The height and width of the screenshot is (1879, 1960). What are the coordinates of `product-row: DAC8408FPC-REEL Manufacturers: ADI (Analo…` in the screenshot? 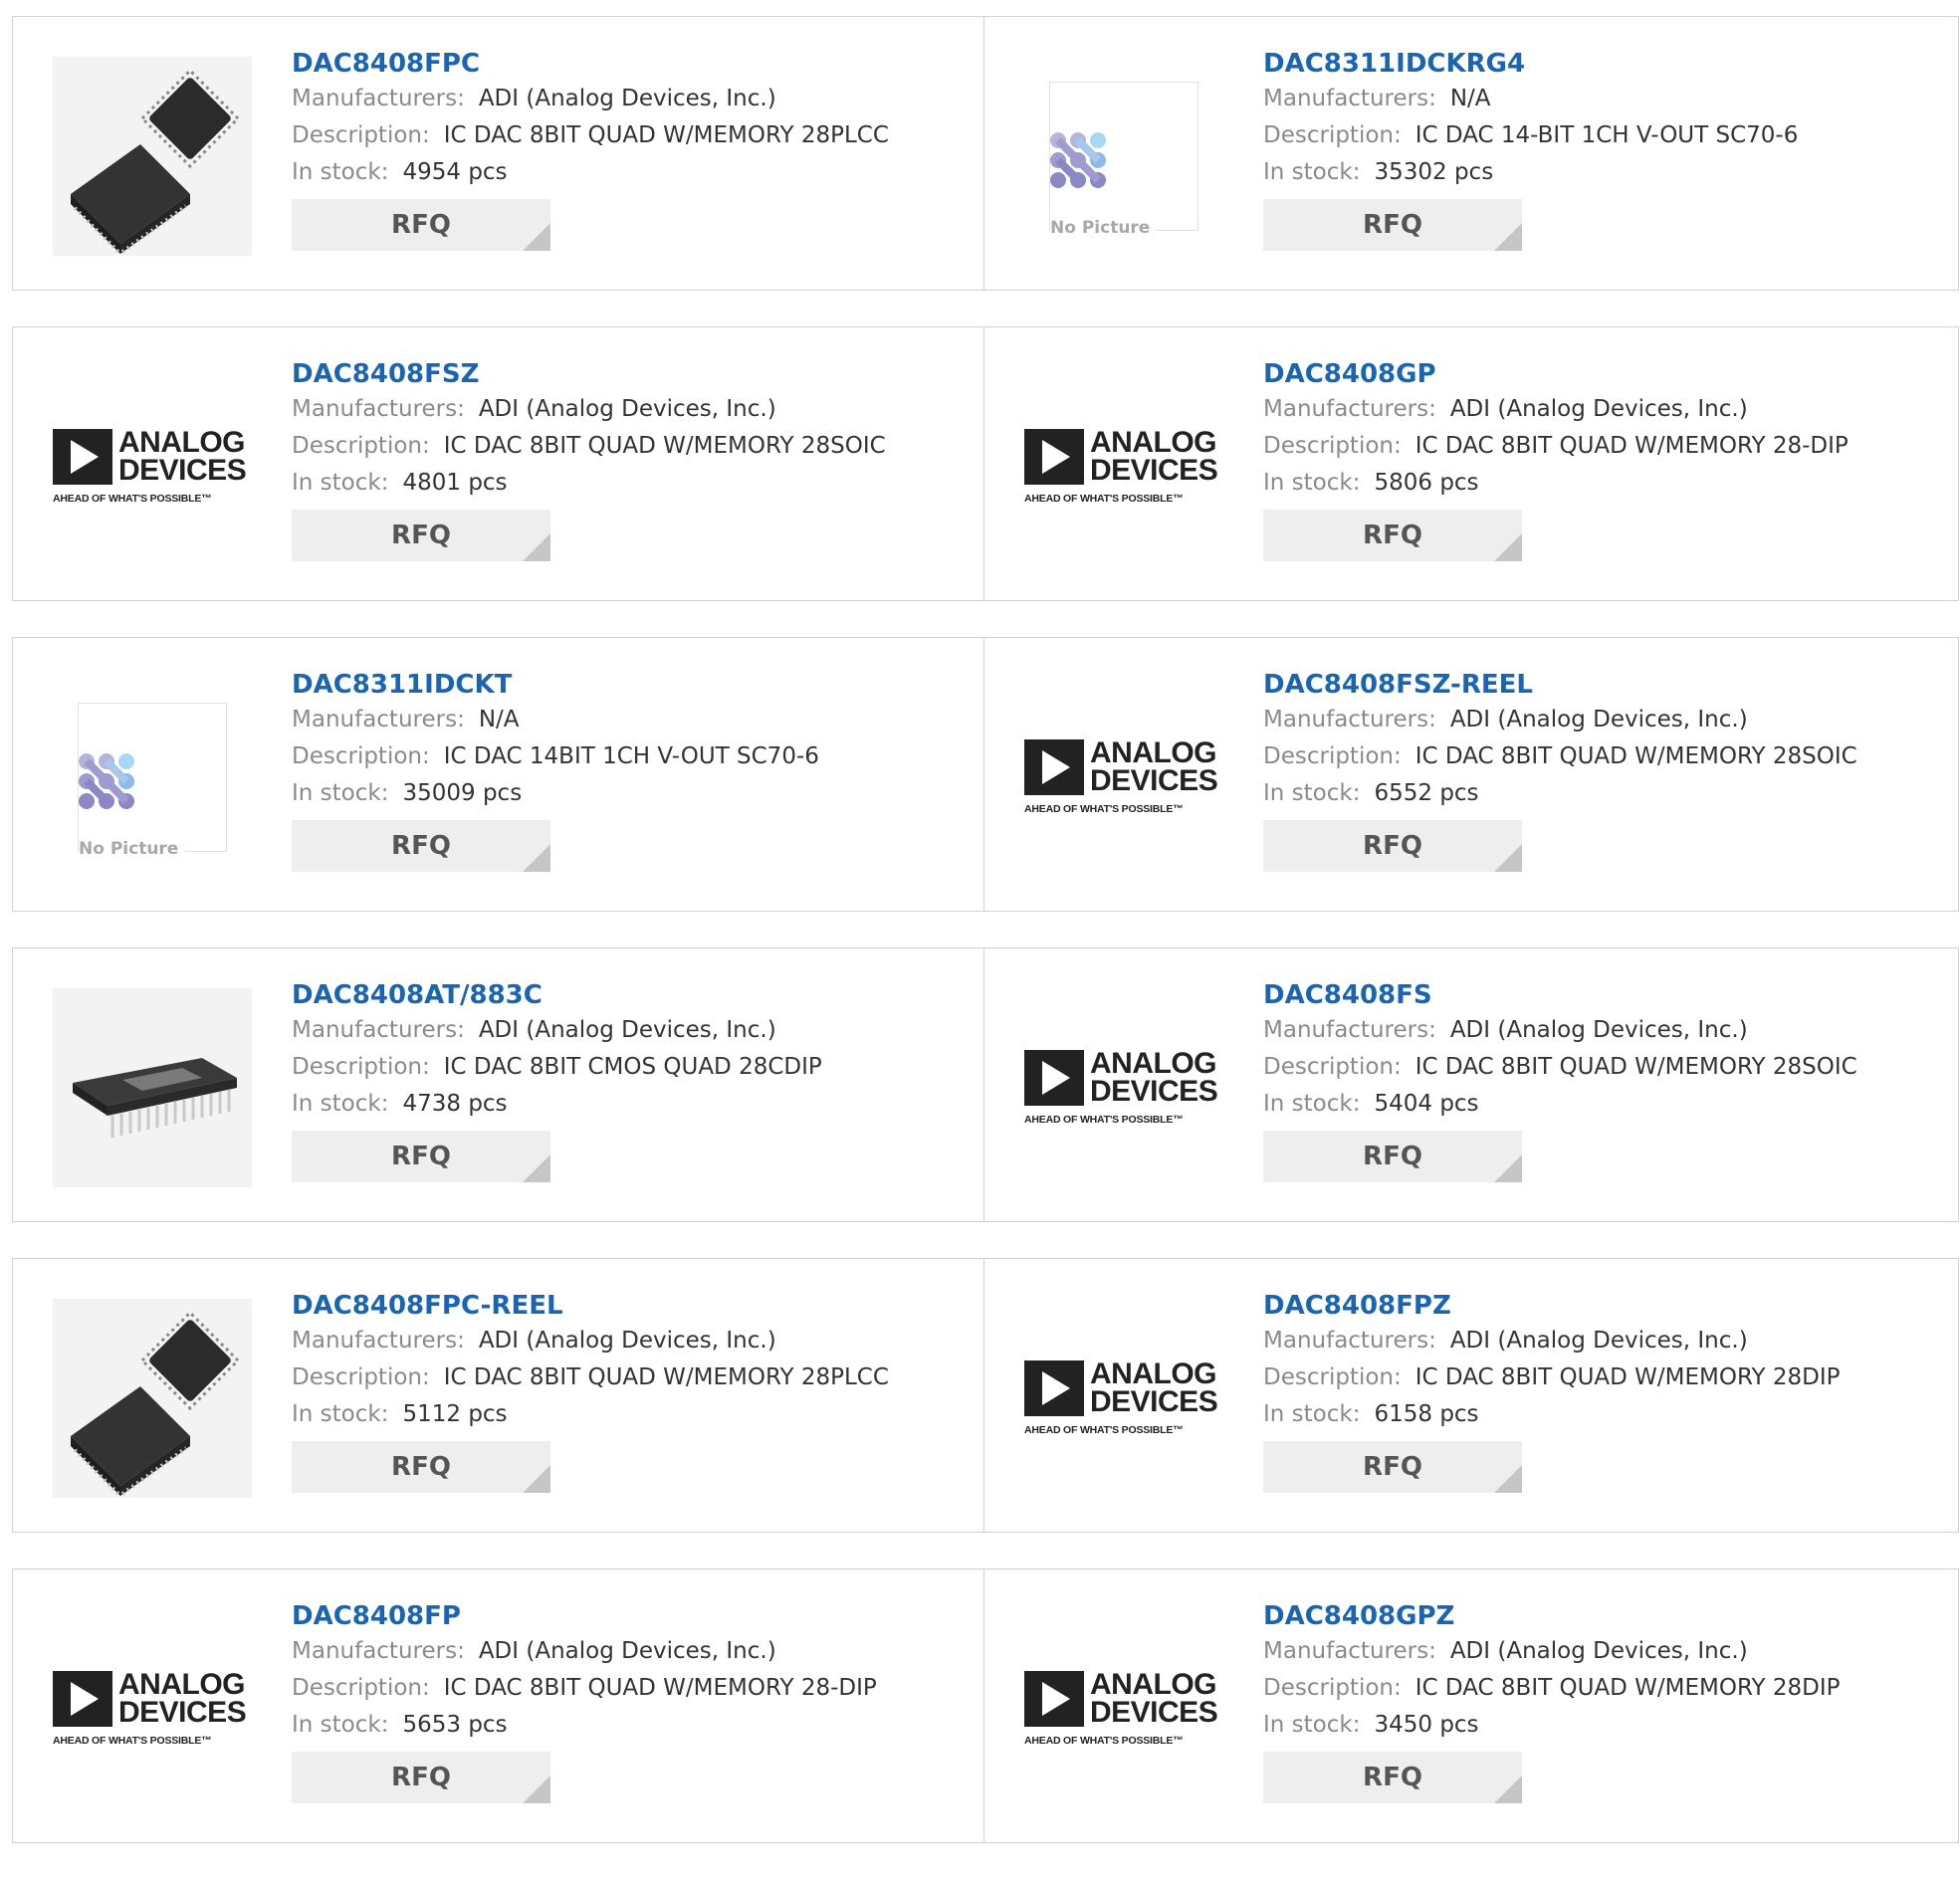 It's located at (986, 1395).